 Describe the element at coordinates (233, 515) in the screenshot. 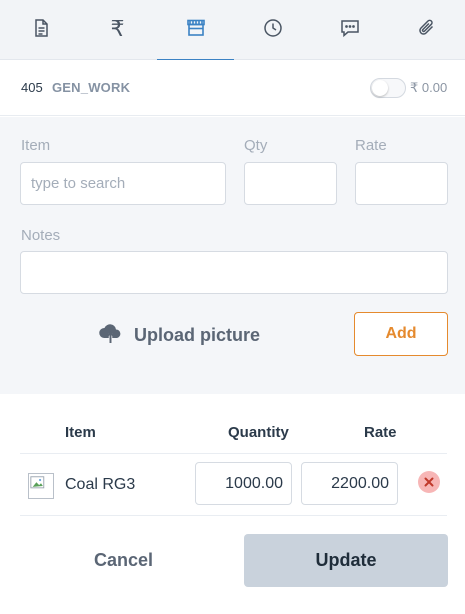

I see `row-divider` at that location.